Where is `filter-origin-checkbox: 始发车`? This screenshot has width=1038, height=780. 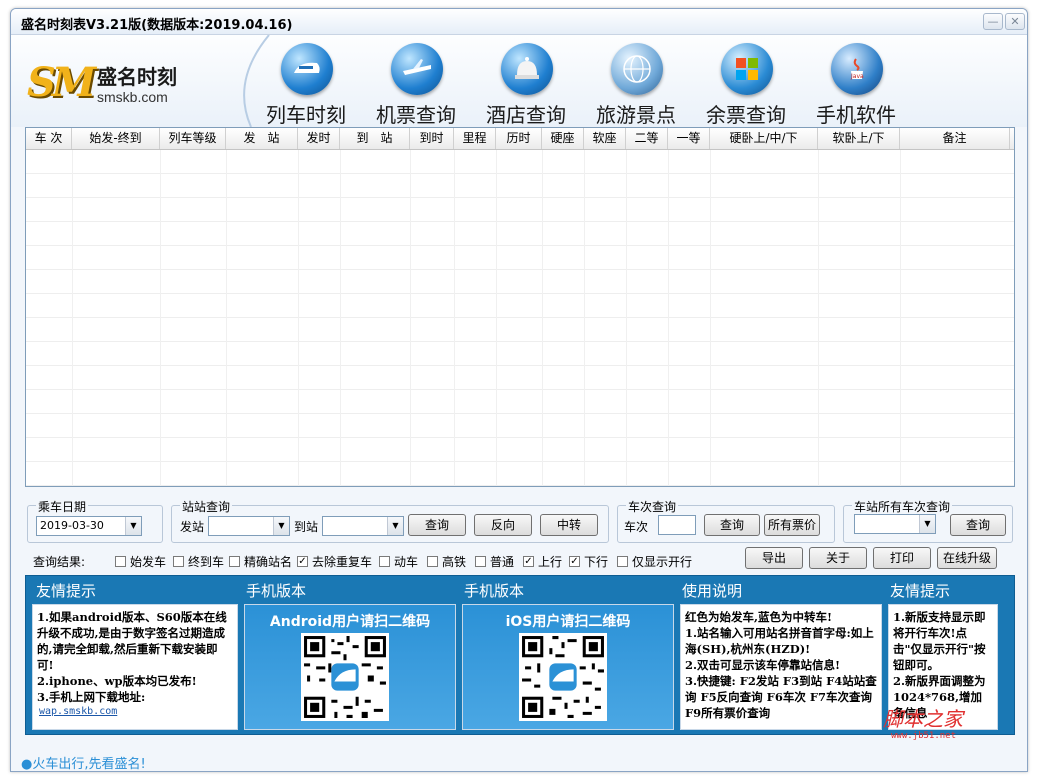
filter-origin-checkbox: 始发车 is located at coordinates (140, 561).